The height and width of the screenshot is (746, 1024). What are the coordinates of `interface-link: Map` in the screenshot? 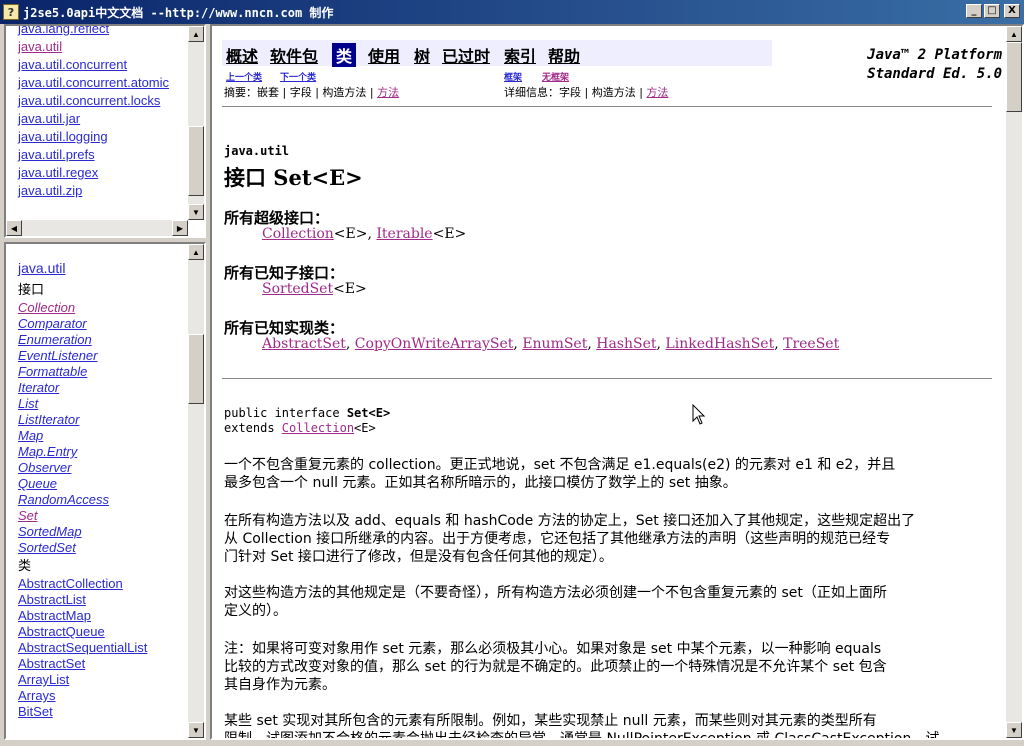 It's located at (82, 436).